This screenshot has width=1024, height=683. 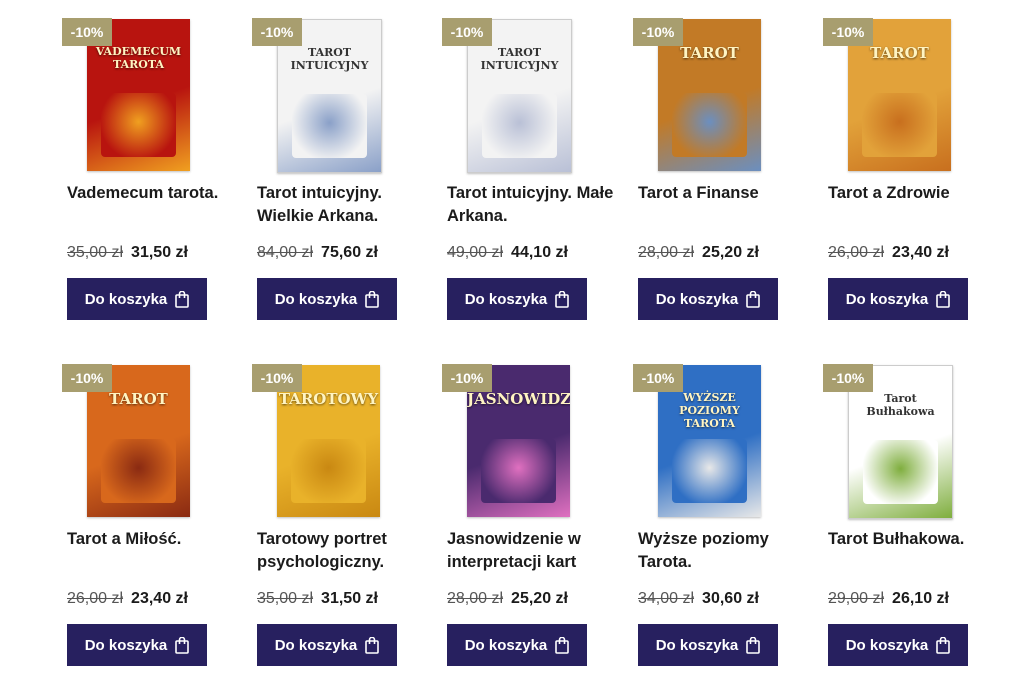 What do you see at coordinates (539, 252) in the screenshot?
I see `new-price: 44,10 zł` at bounding box center [539, 252].